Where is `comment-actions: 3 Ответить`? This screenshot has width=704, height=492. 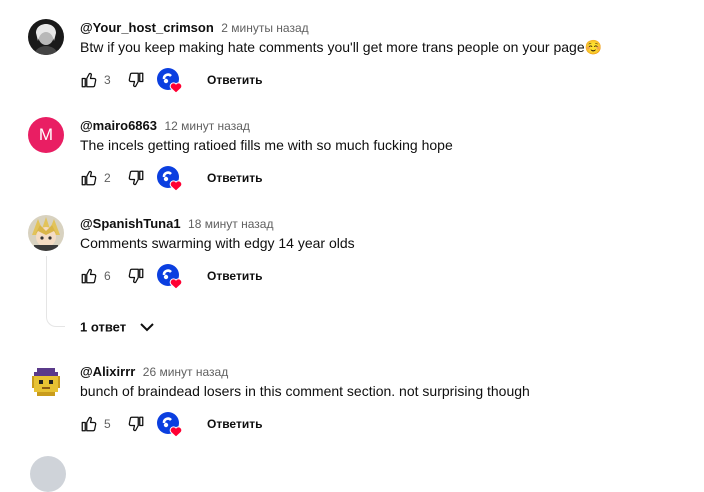
comment-actions: 3 Ответить is located at coordinates (230, 83).